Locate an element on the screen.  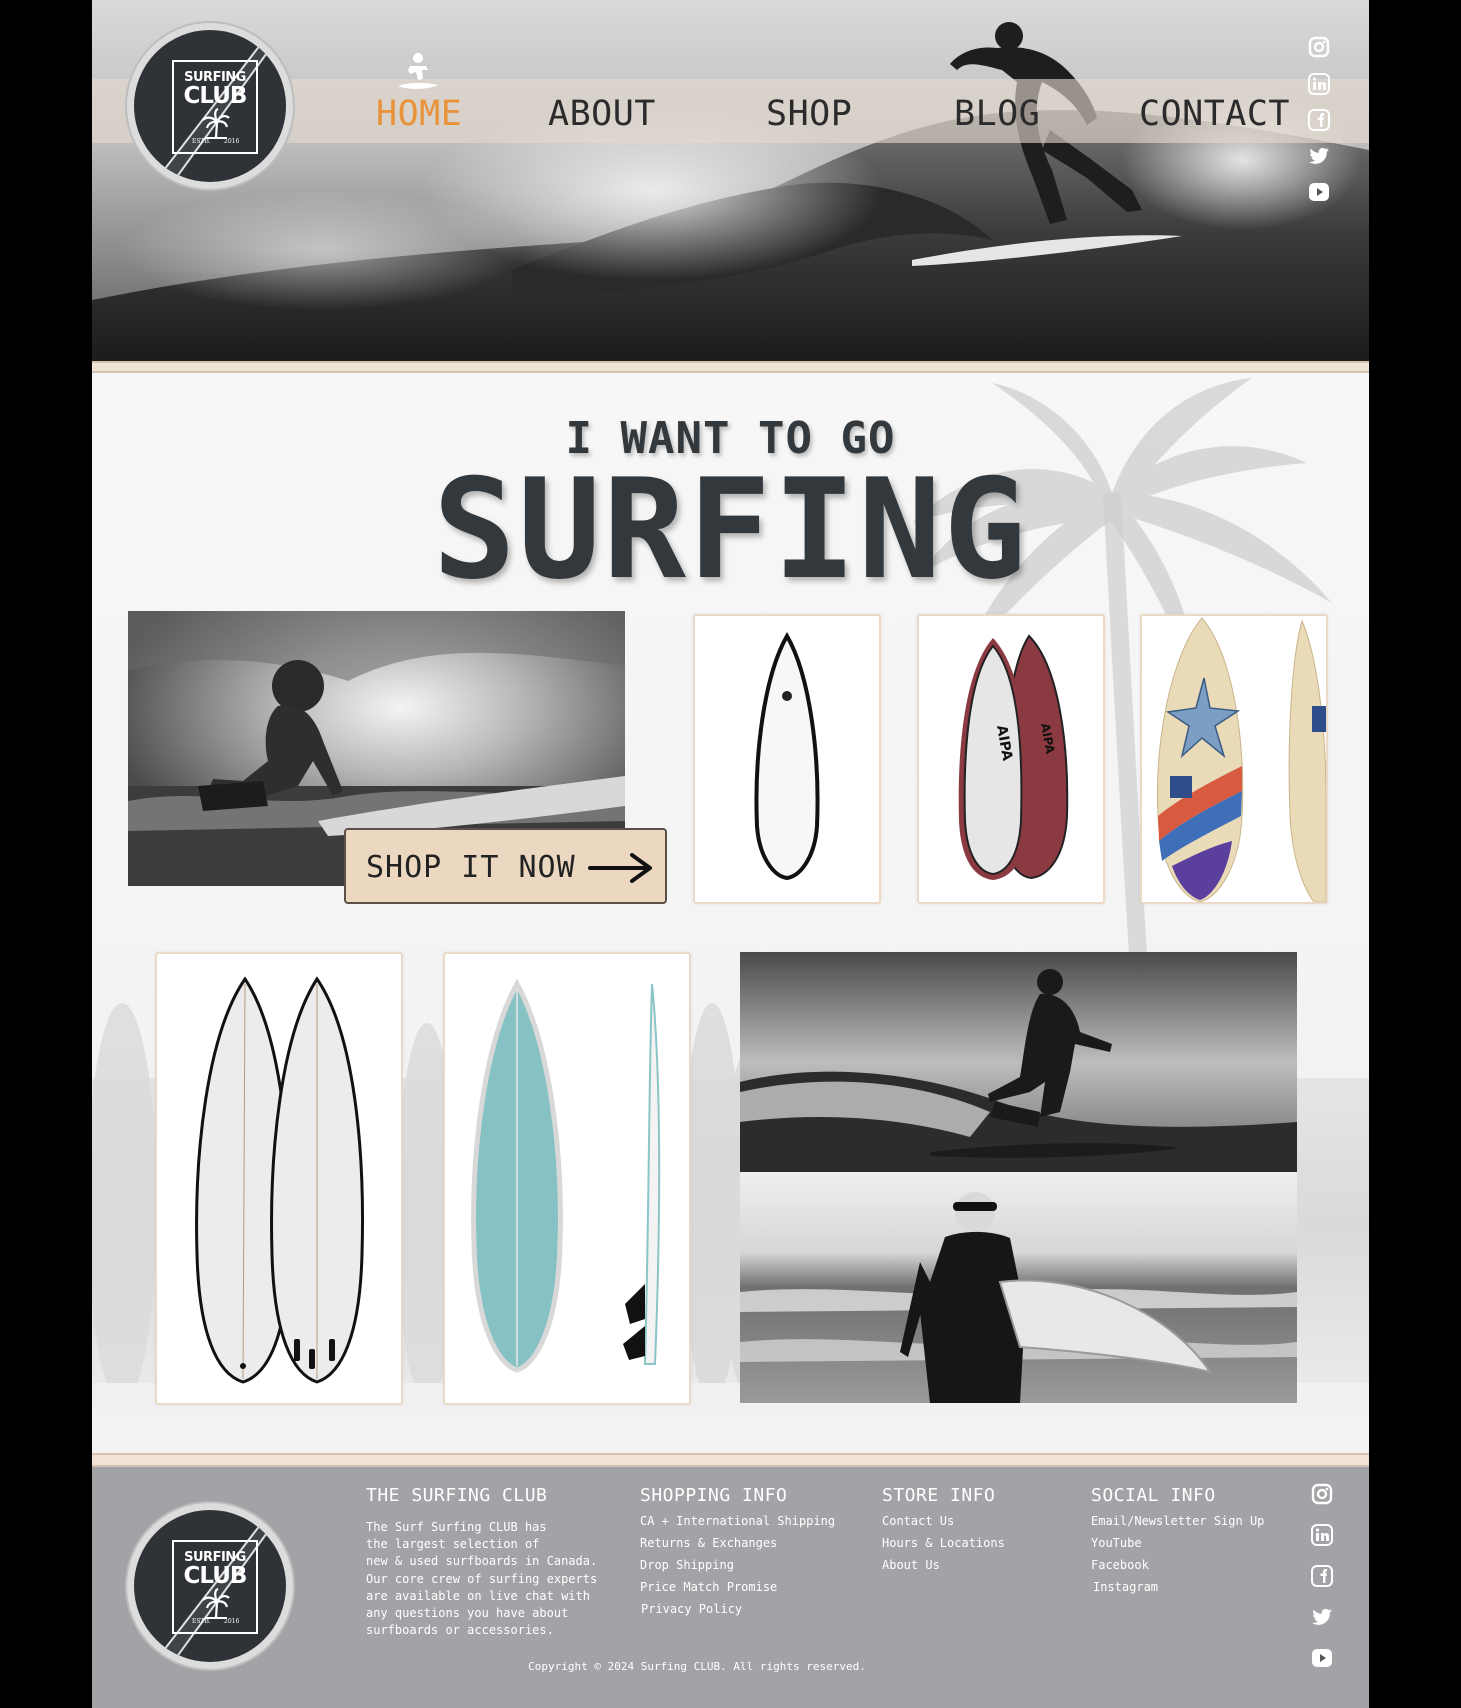
footer-heading-shopping: SHOPPING INFO is located at coordinates (714, 1495).